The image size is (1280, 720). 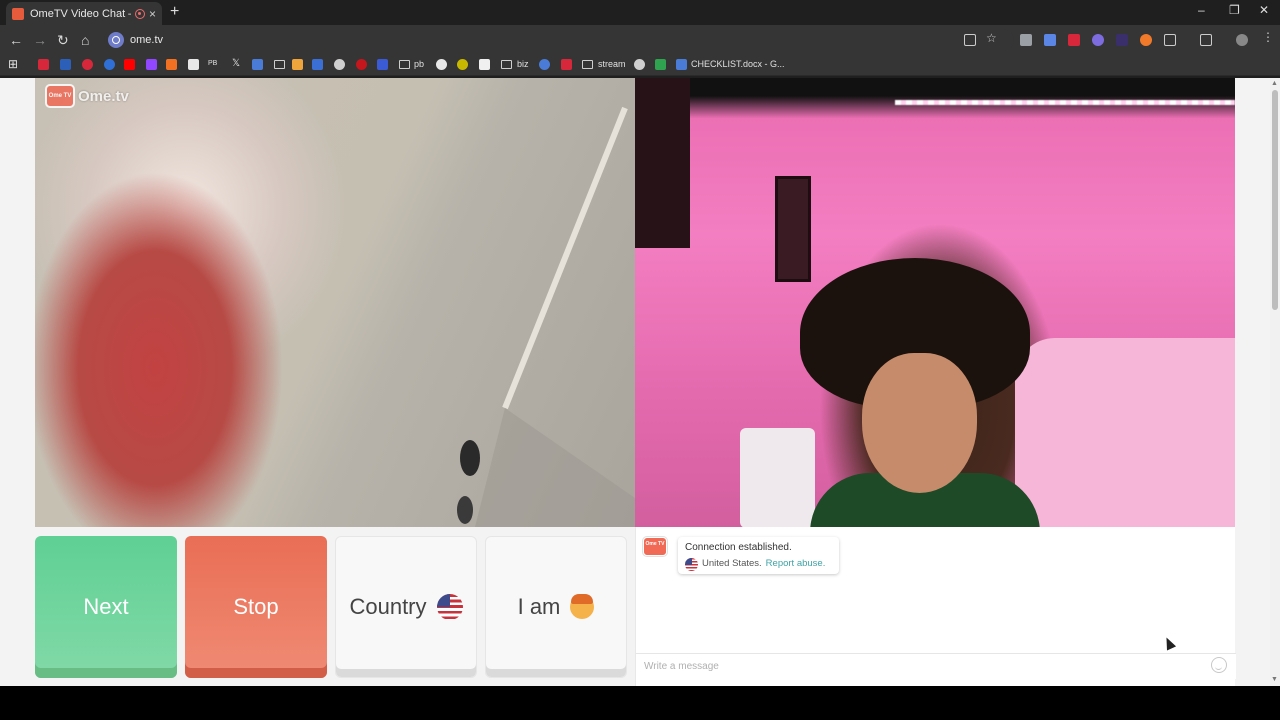 What do you see at coordinates (738, 547) in the screenshot?
I see `connection-status: Connection established.` at bounding box center [738, 547].